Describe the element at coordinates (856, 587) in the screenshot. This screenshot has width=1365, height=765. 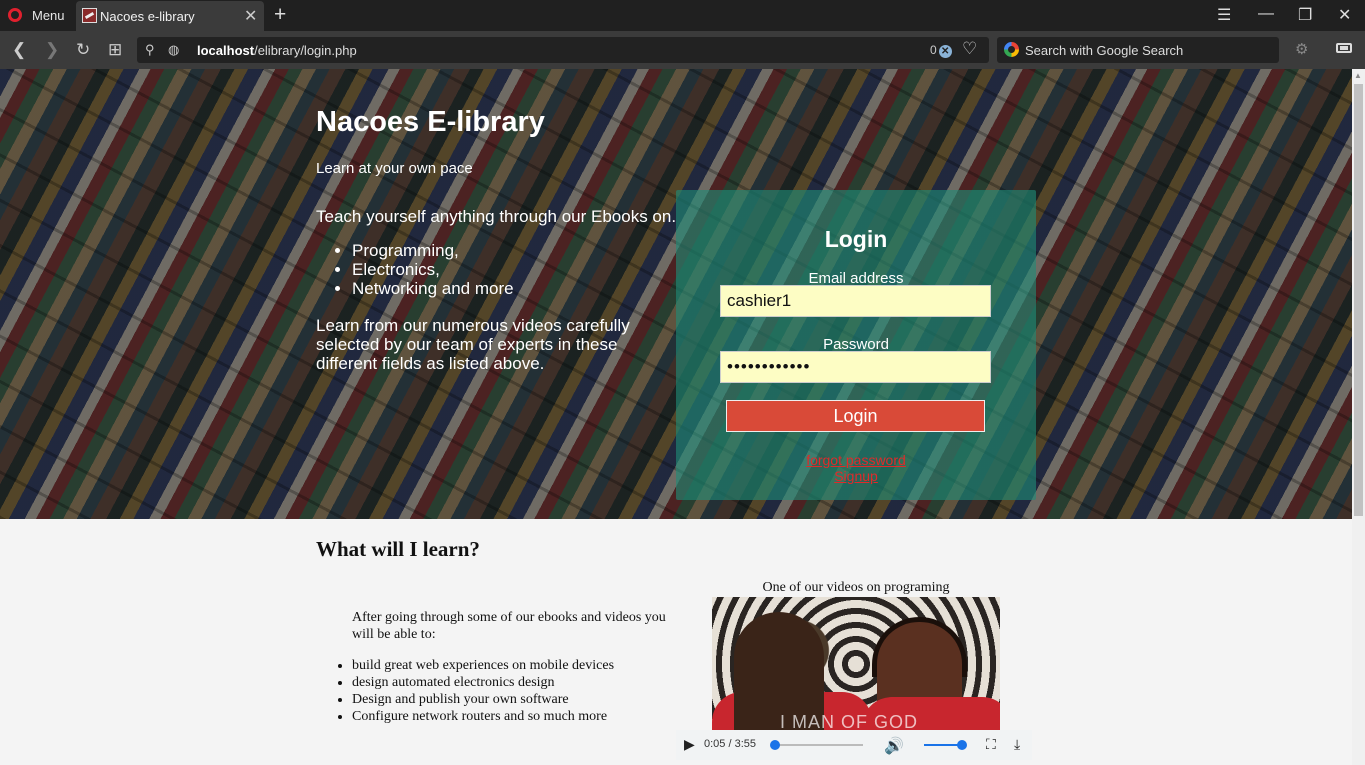
I see `video-caption: One of our videos on programing` at that location.